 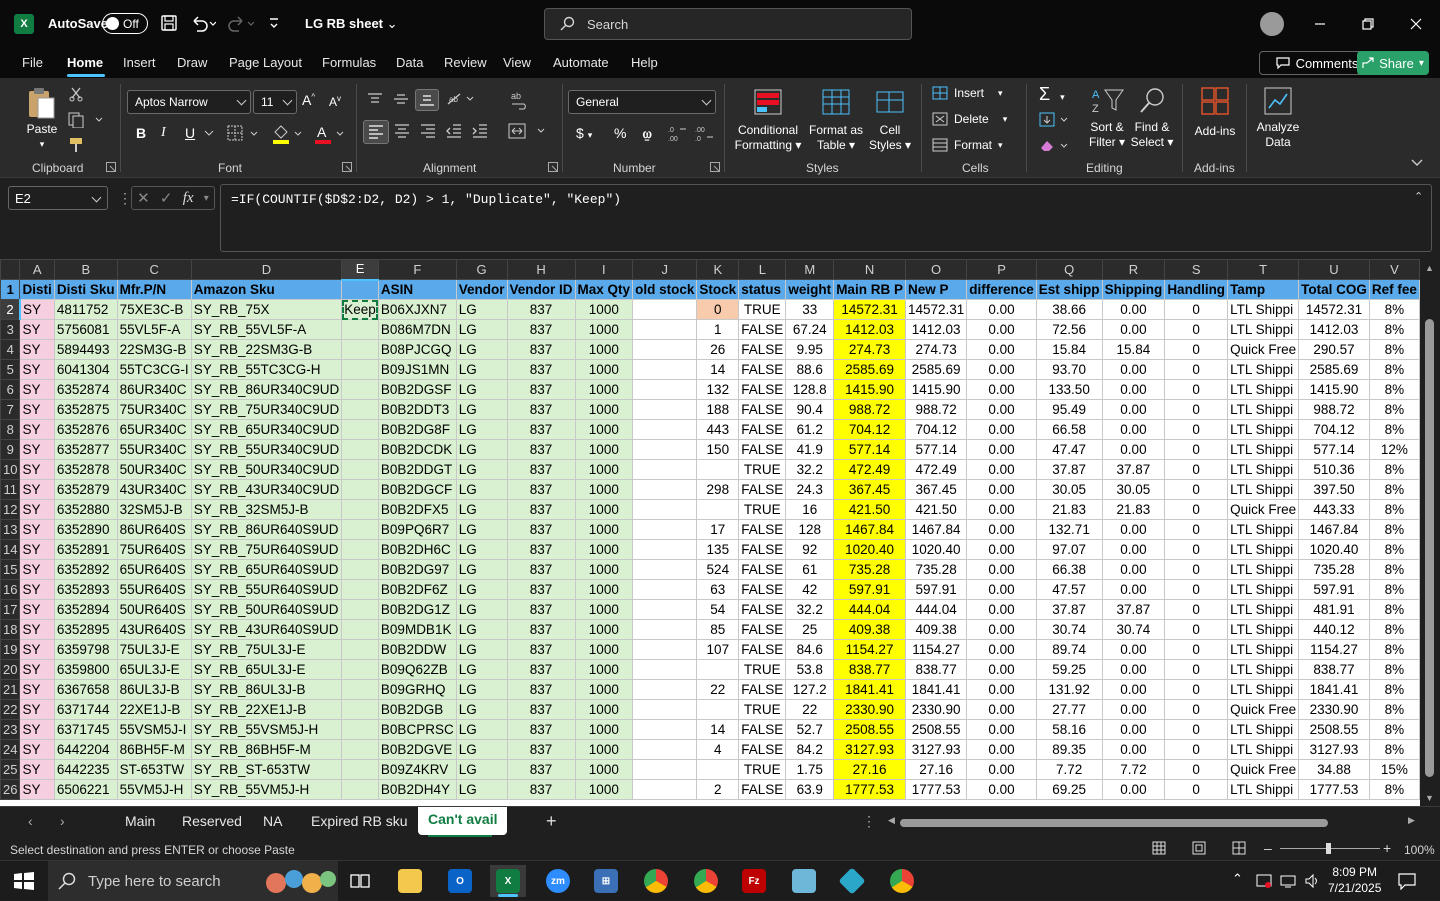 I want to click on cell-i5: 1000, so click(x=604, y=369).